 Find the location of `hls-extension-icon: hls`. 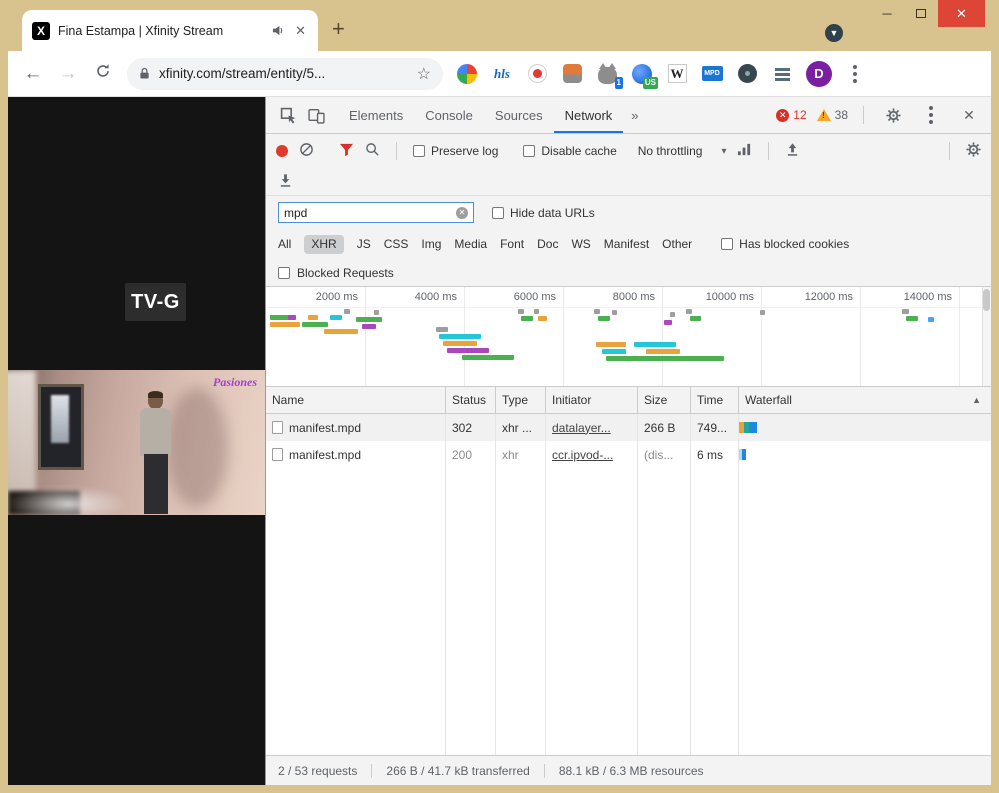

hls-extension-icon: hls is located at coordinates (502, 74).